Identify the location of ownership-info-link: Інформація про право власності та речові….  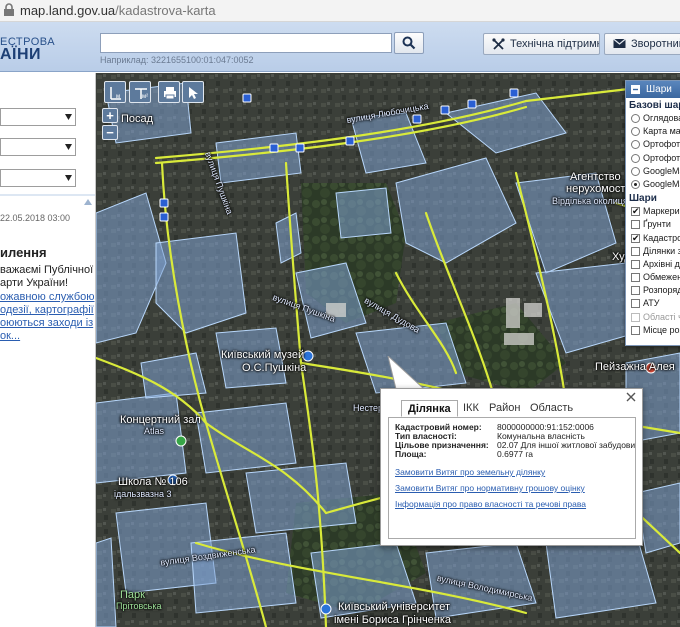
(490, 504).